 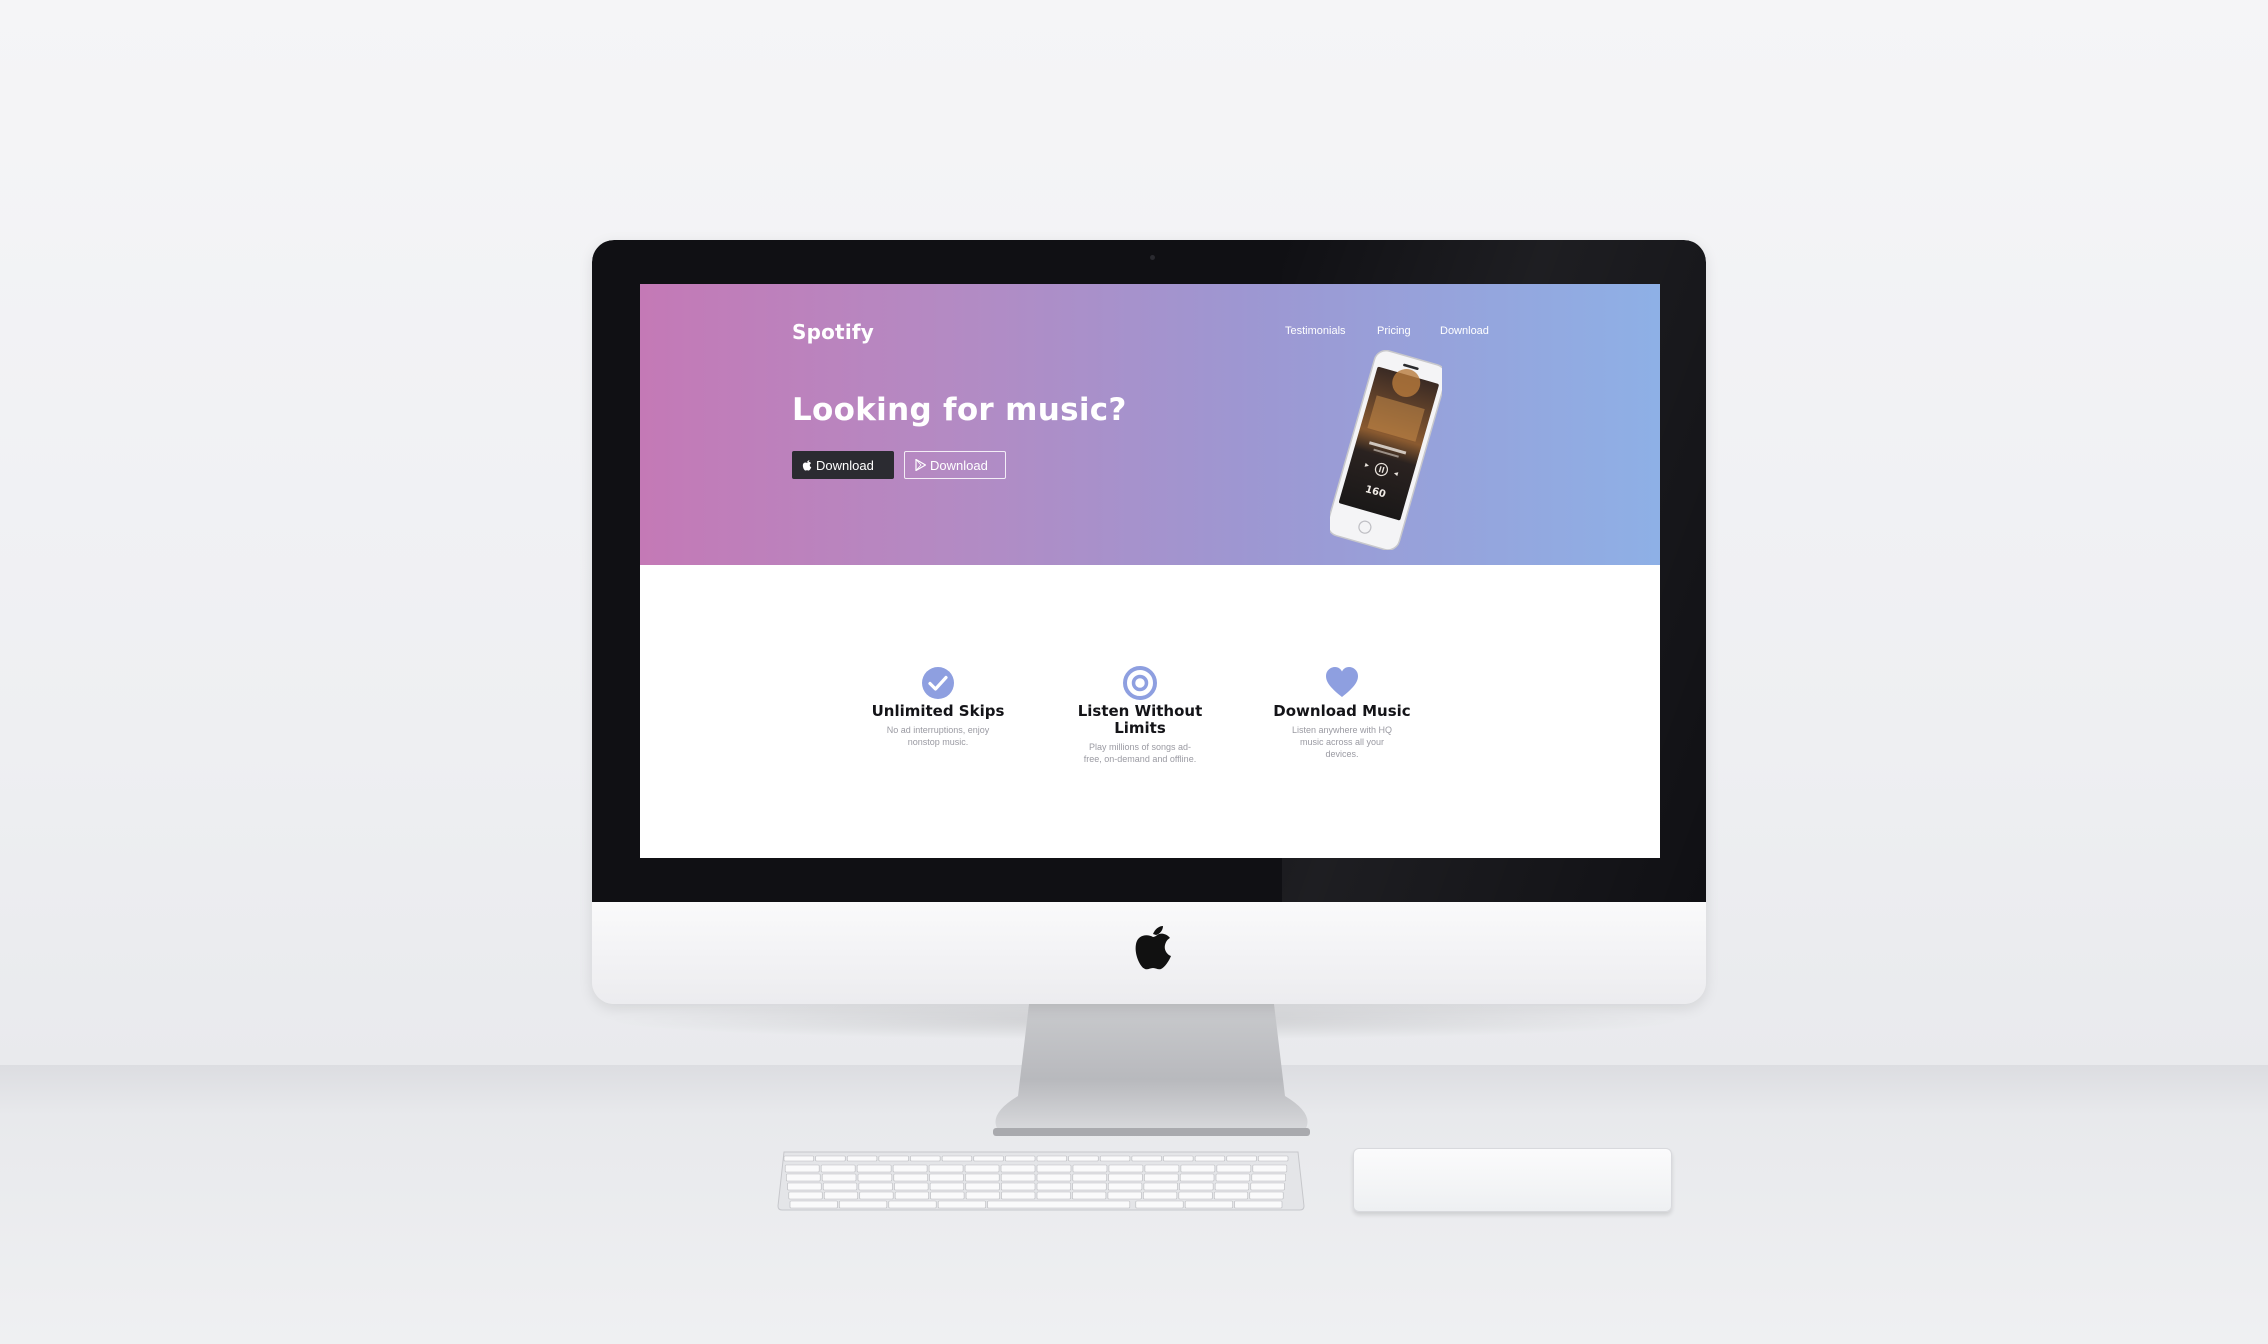 What do you see at coordinates (1464, 331) in the screenshot?
I see `nav-link-download: Download` at bounding box center [1464, 331].